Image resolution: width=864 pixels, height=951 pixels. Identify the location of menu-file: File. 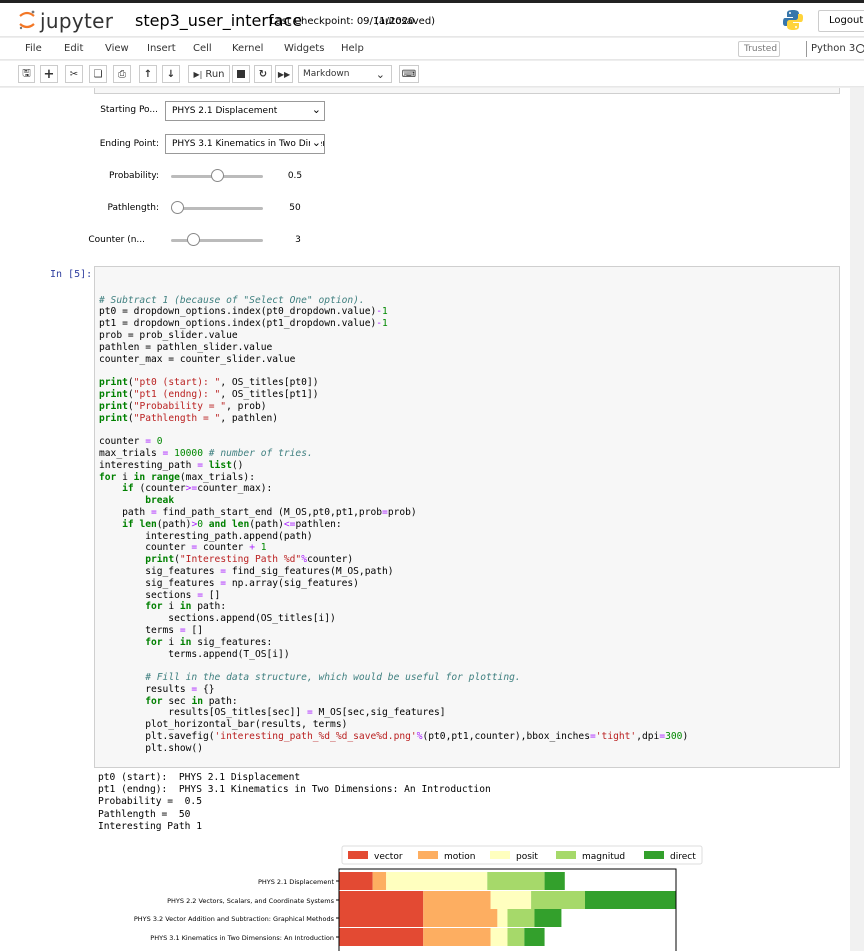
(33, 48).